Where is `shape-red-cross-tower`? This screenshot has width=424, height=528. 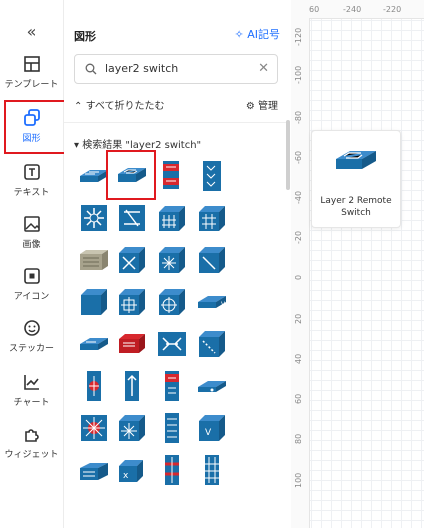 shape-red-cross-tower is located at coordinates (172, 470).